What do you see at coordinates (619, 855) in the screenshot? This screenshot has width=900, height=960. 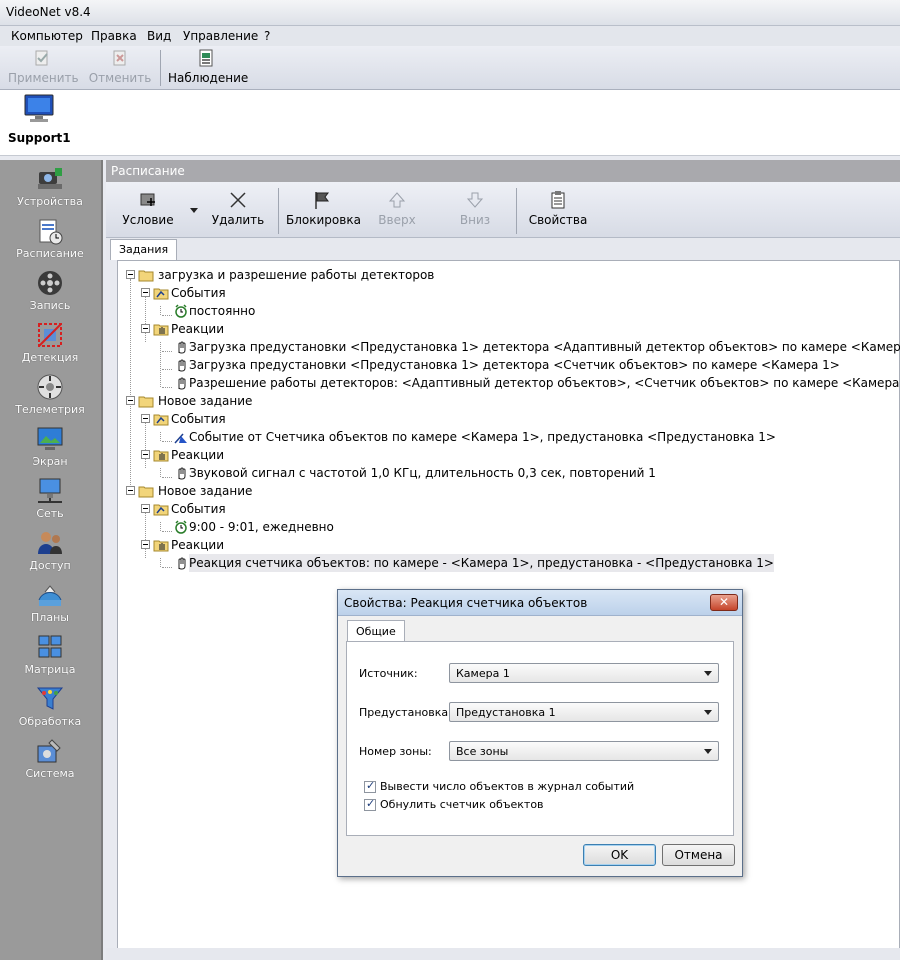 I see `ok-button: OK` at bounding box center [619, 855].